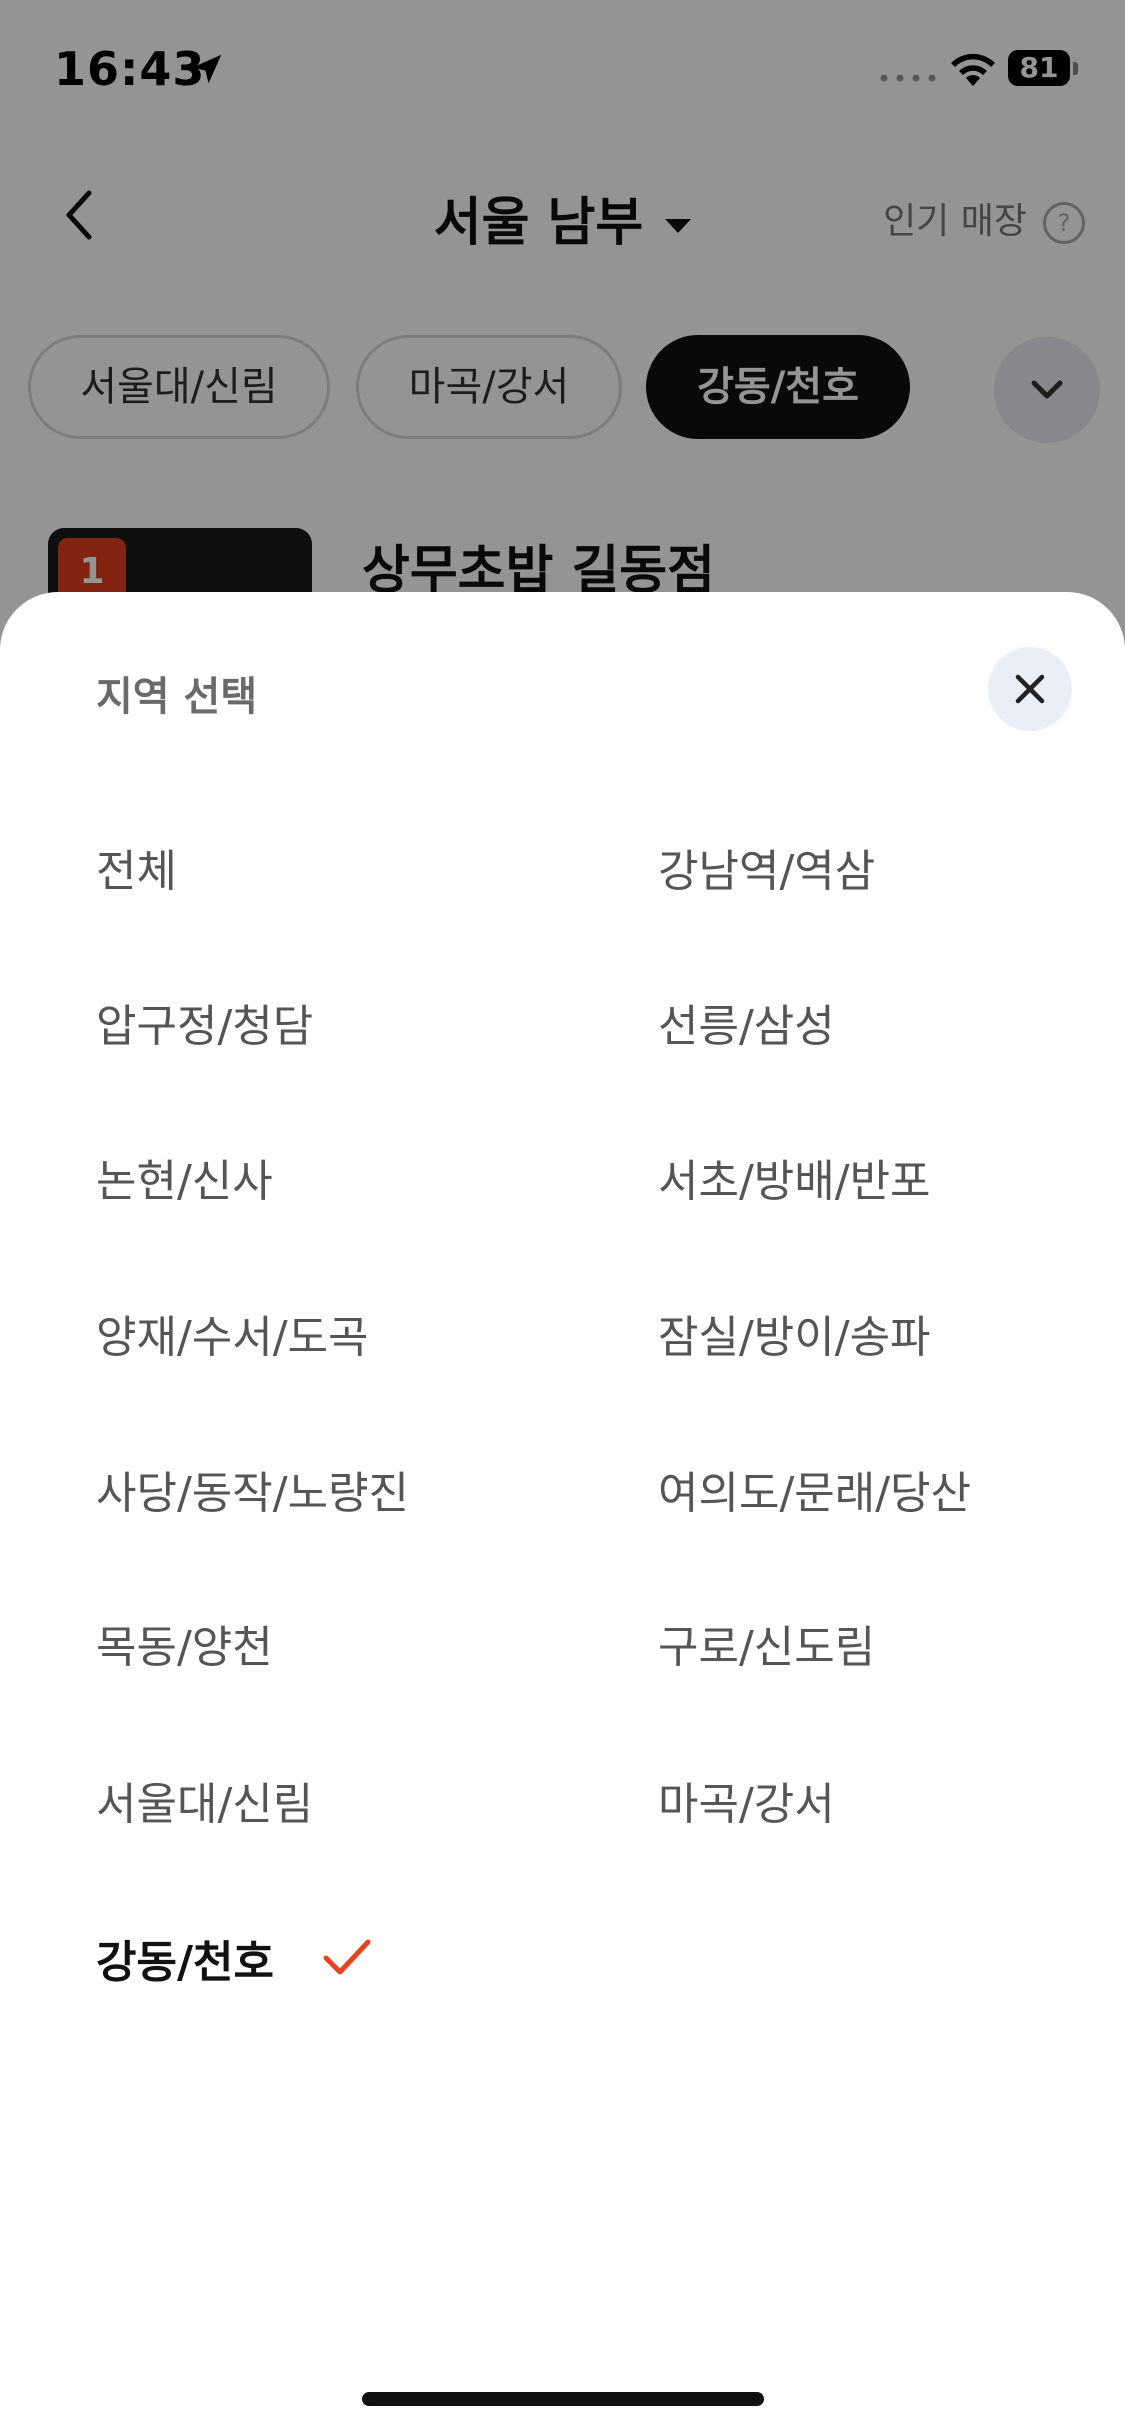  I want to click on region-item-gangdong: 강동/천호, so click(185, 1958).